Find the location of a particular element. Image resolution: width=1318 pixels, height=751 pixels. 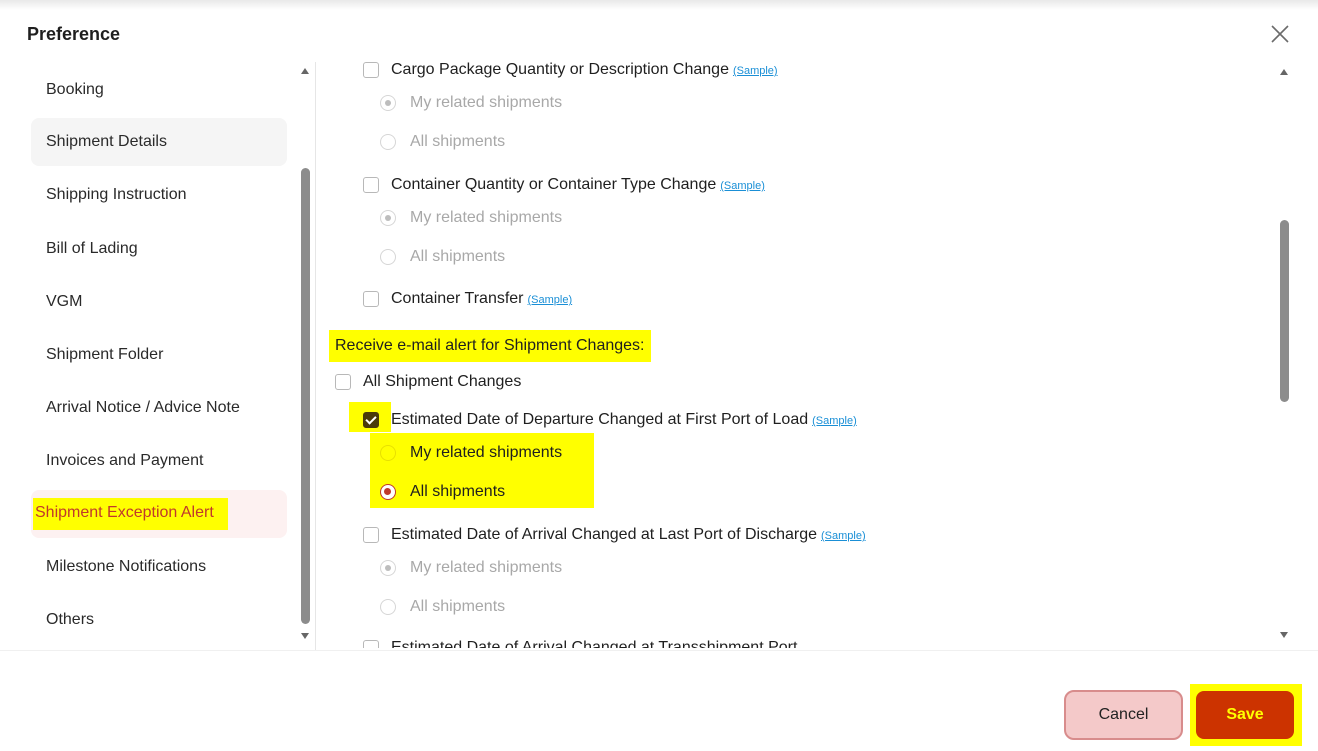

nav-item-label: Milestone Notifications is located at coordinates (126, 566).